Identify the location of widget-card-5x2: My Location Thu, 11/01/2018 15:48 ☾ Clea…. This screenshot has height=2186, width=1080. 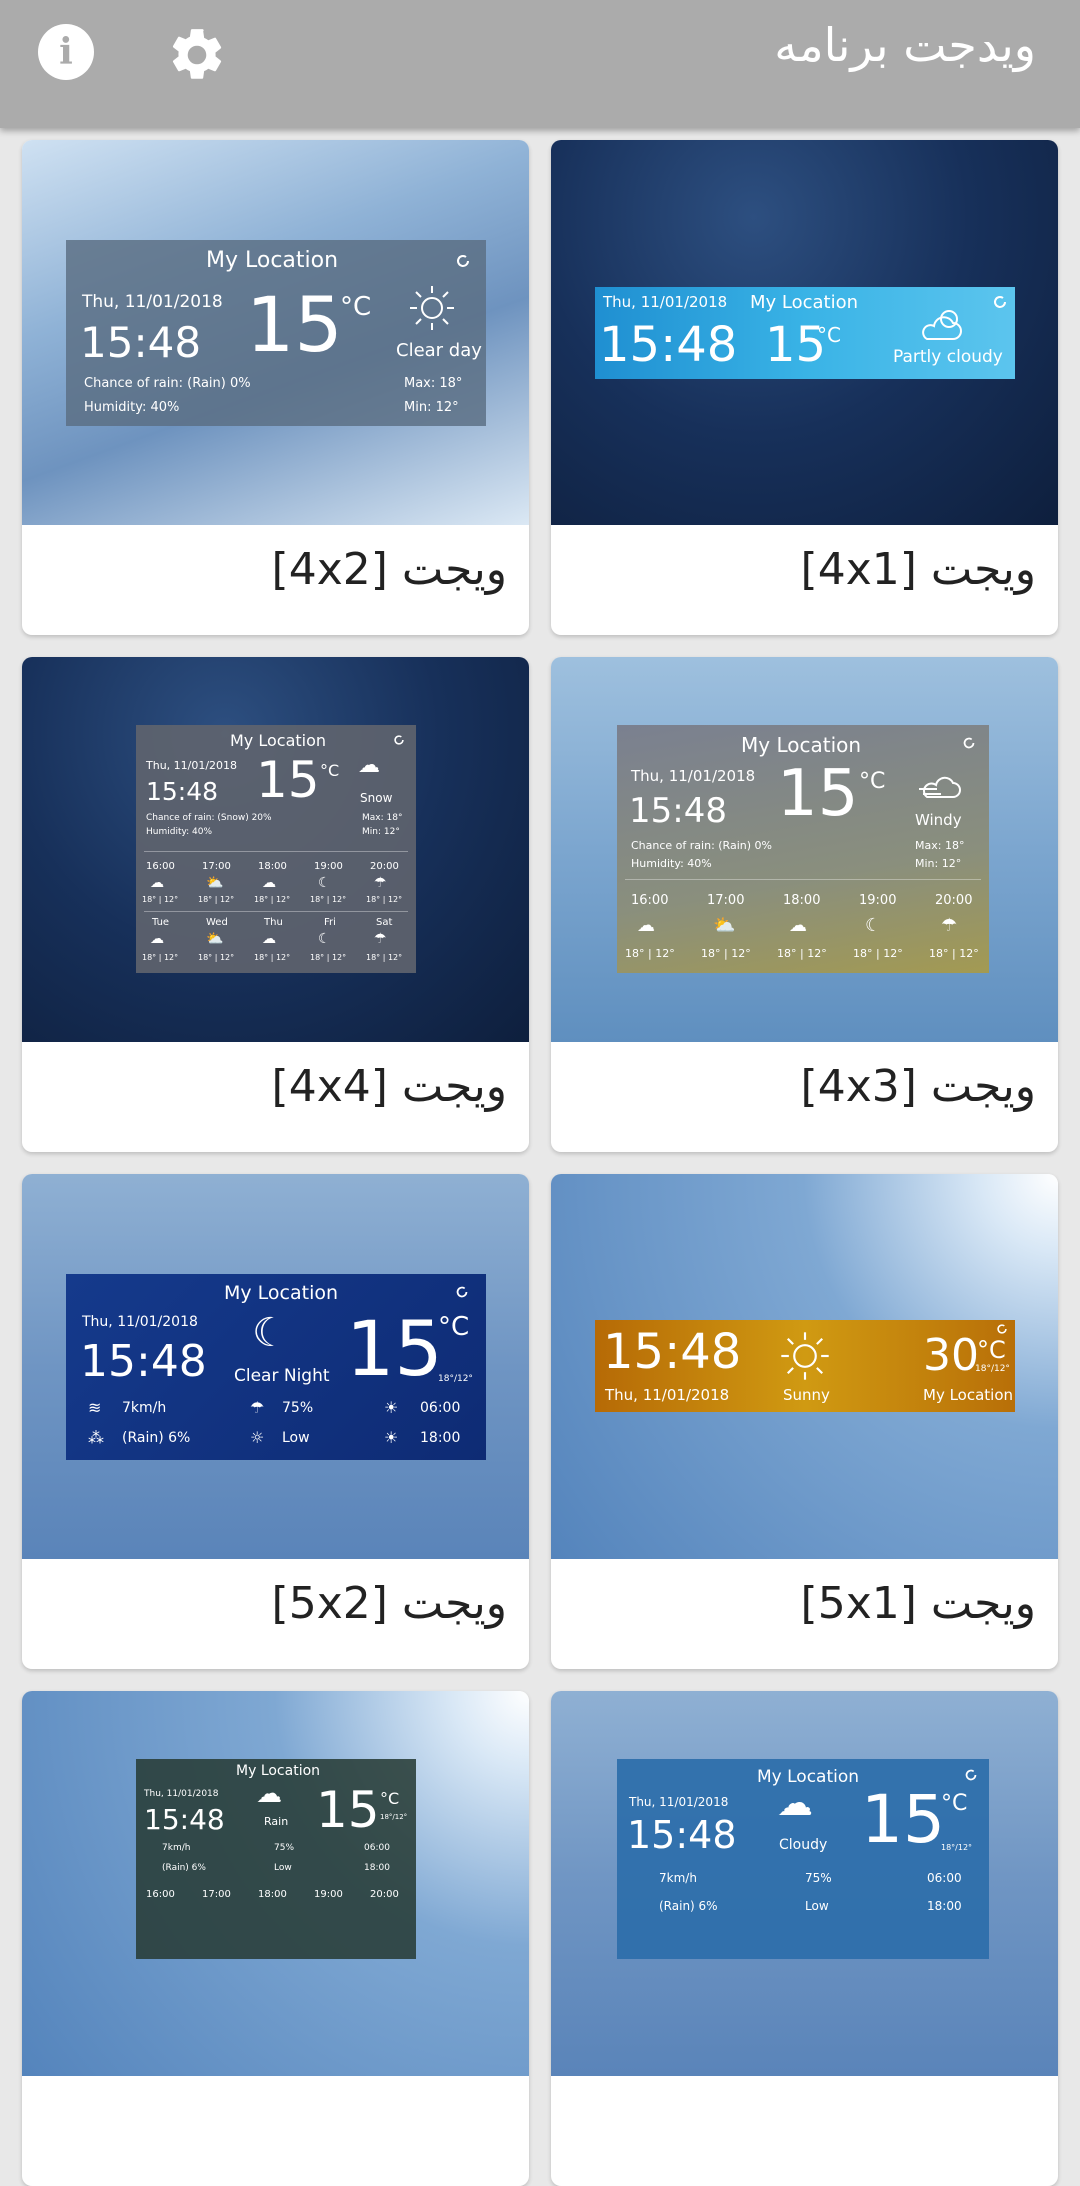
(275, 1421).